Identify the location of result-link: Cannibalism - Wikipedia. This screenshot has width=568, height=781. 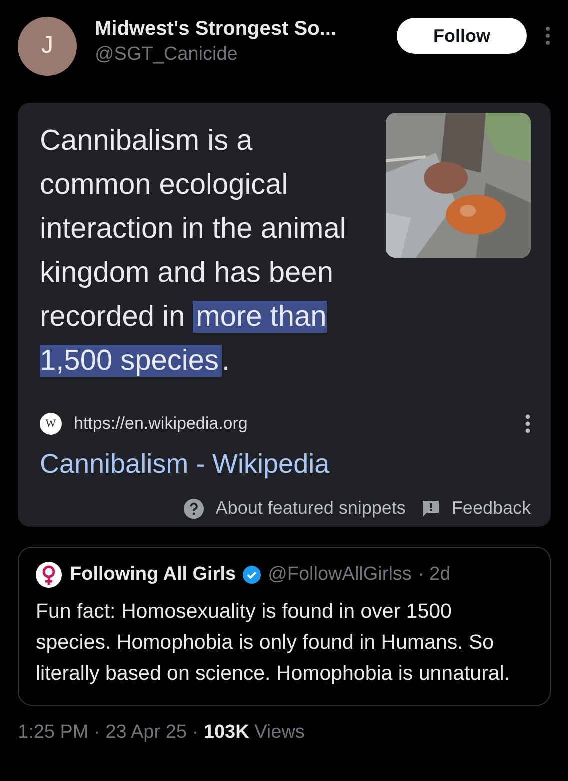
(285, 464).